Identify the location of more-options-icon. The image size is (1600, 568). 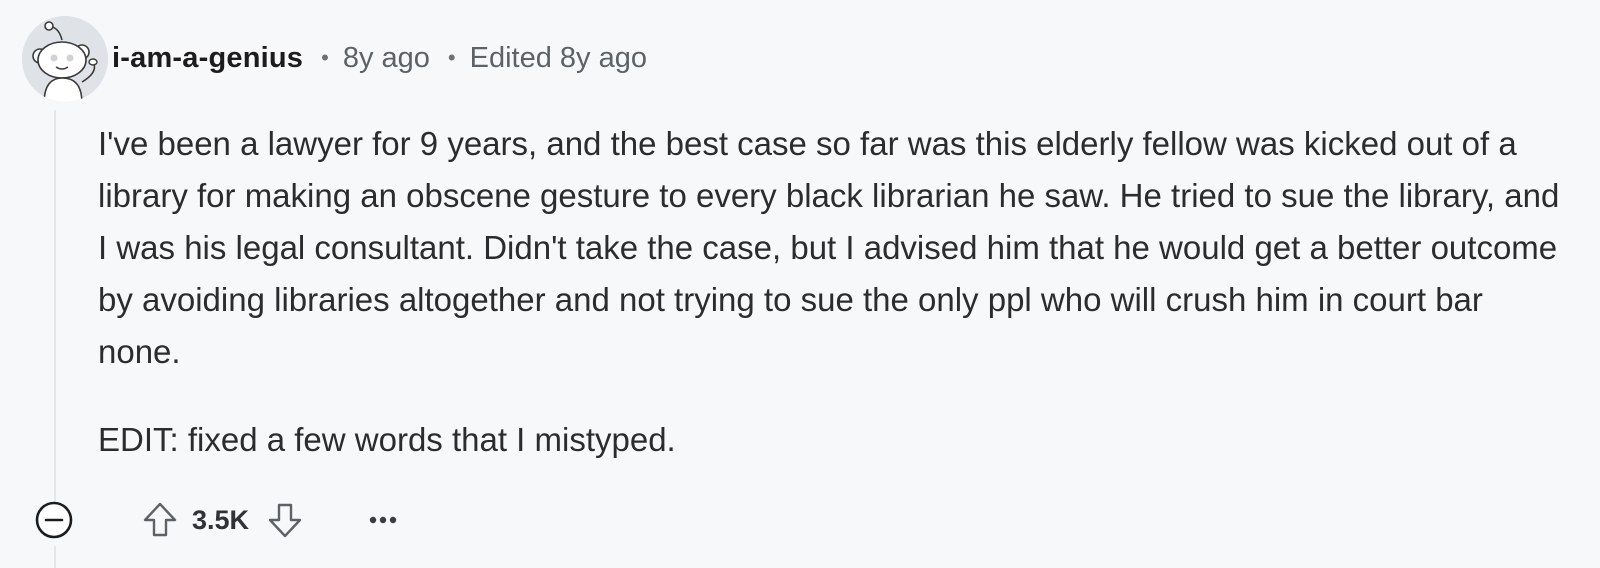
(383, 520).